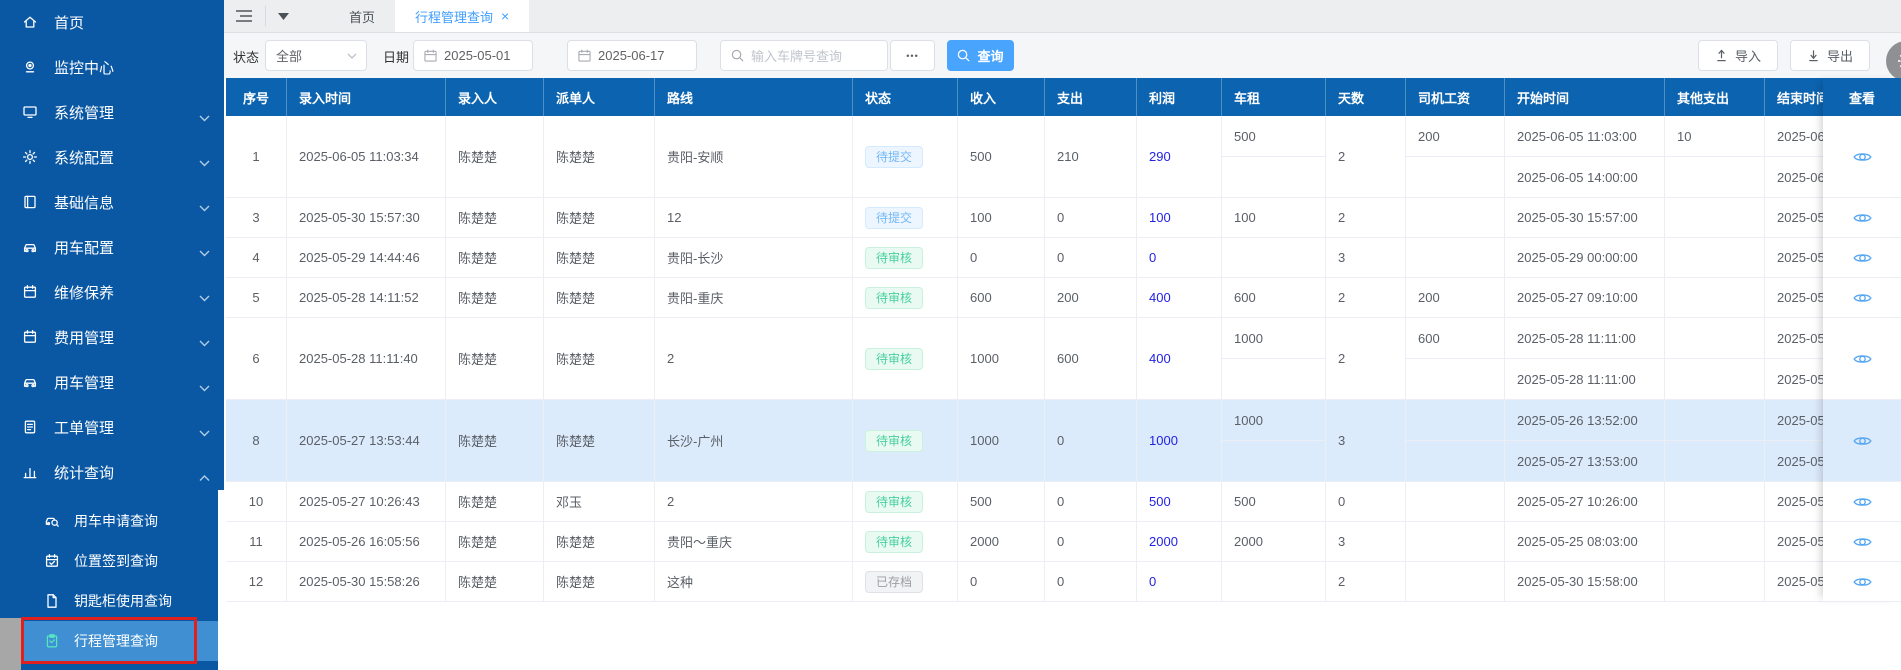  What do you see at coordinates (1160, 217) in the screenshot?
I see `profit-link: 100` at bounding box center [1160, 217].